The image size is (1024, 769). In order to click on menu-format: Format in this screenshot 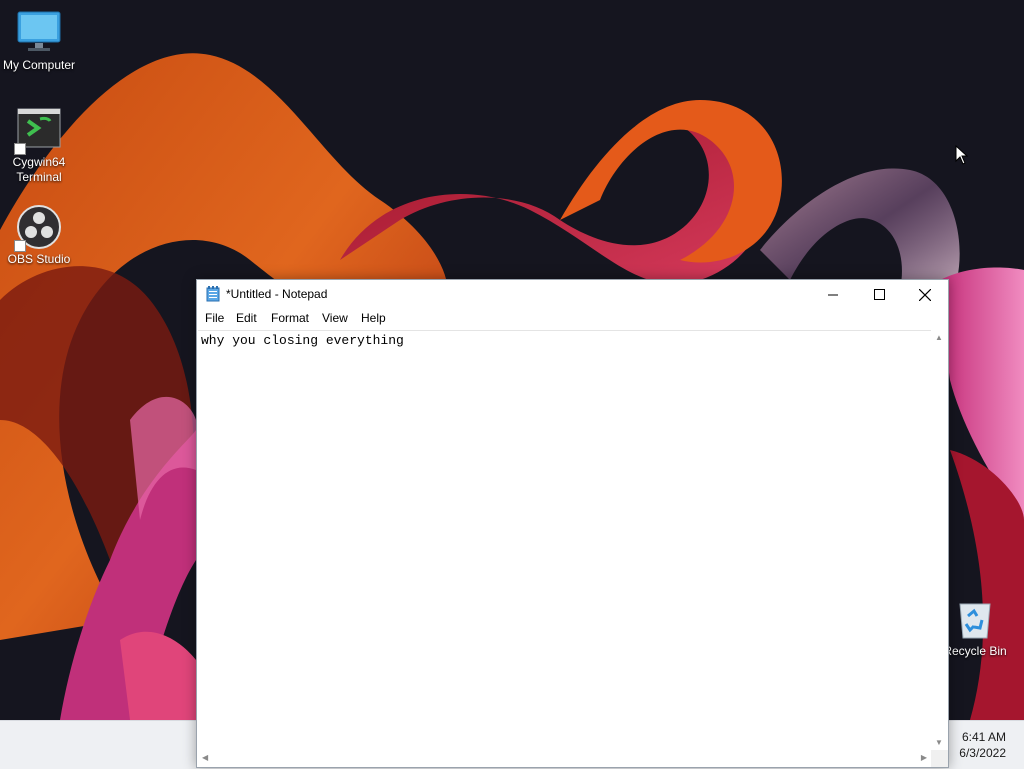, I will do `click(290, 318)`.